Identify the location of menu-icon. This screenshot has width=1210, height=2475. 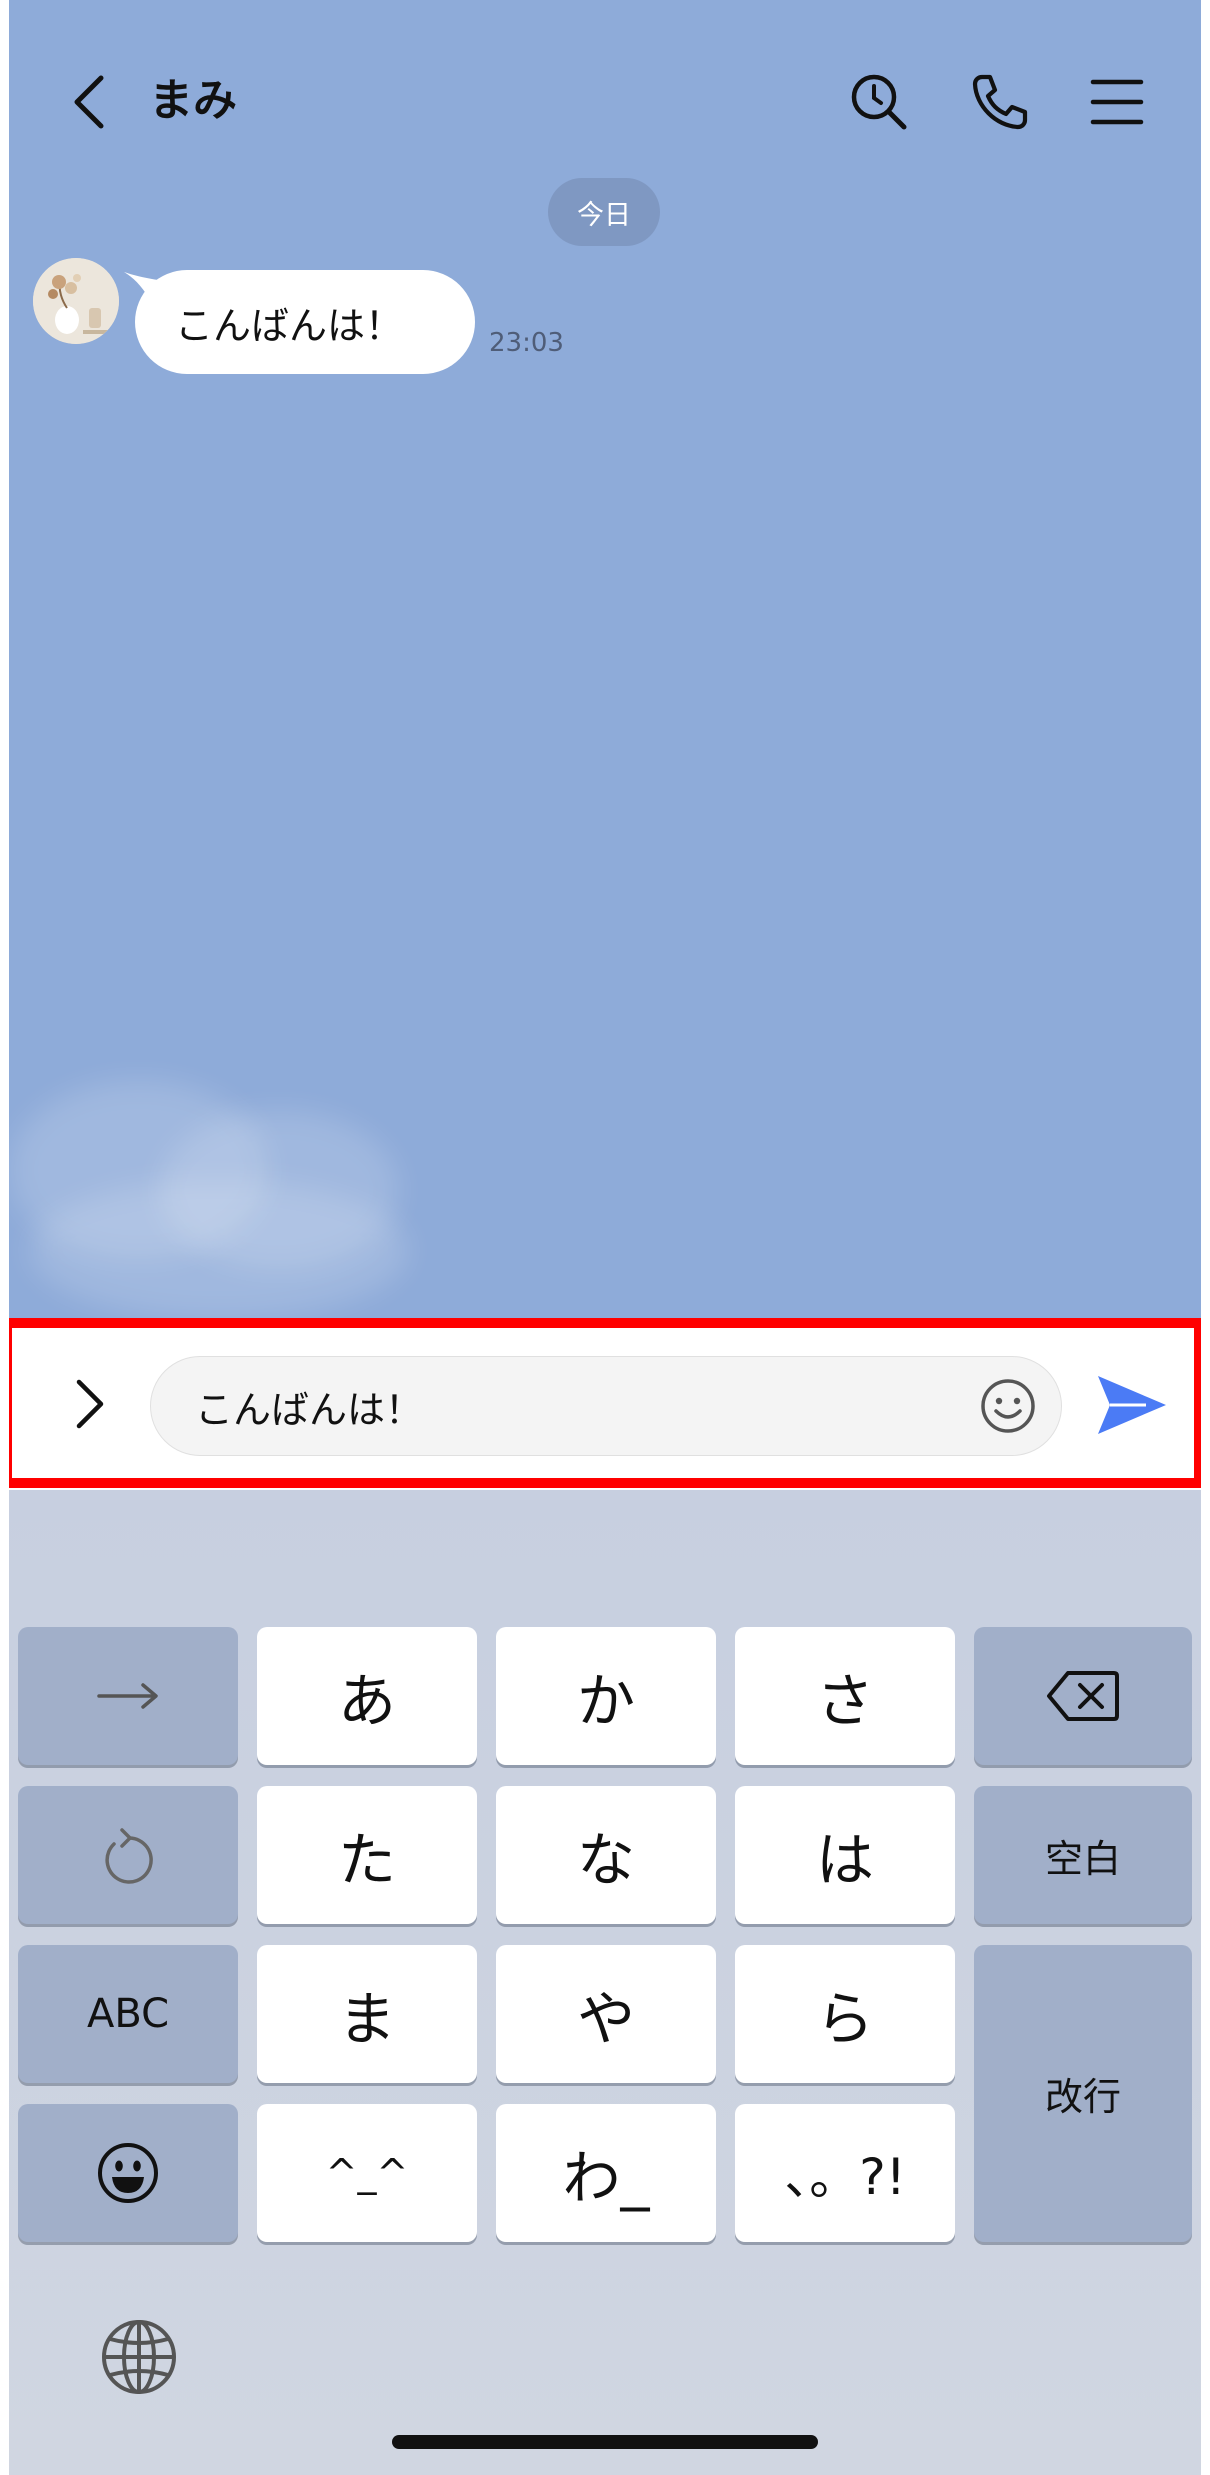
(1117, 102).